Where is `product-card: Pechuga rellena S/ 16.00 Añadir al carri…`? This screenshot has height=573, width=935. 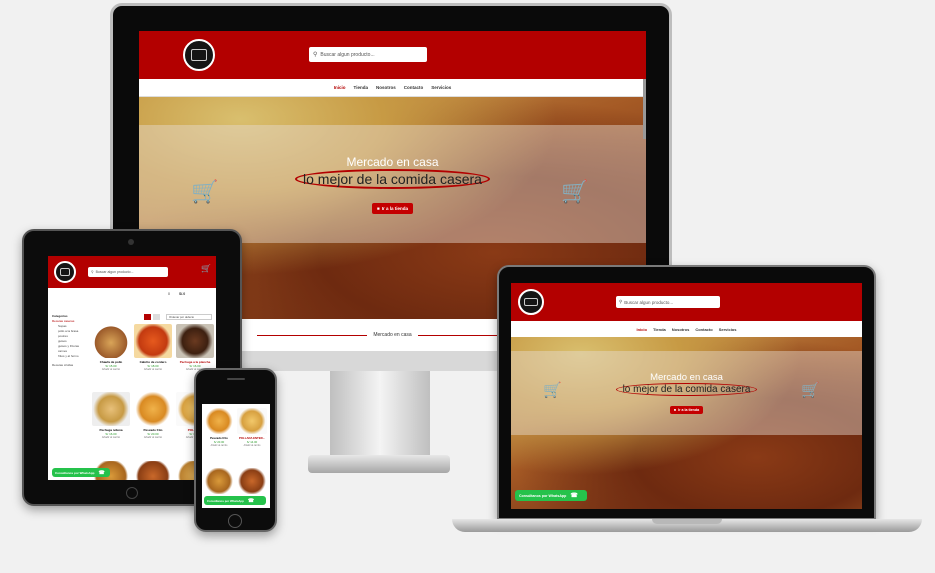
product-card: Pechuga rellena S/ 16.00 Añadir al carri… is located at coordinates (111, 415).